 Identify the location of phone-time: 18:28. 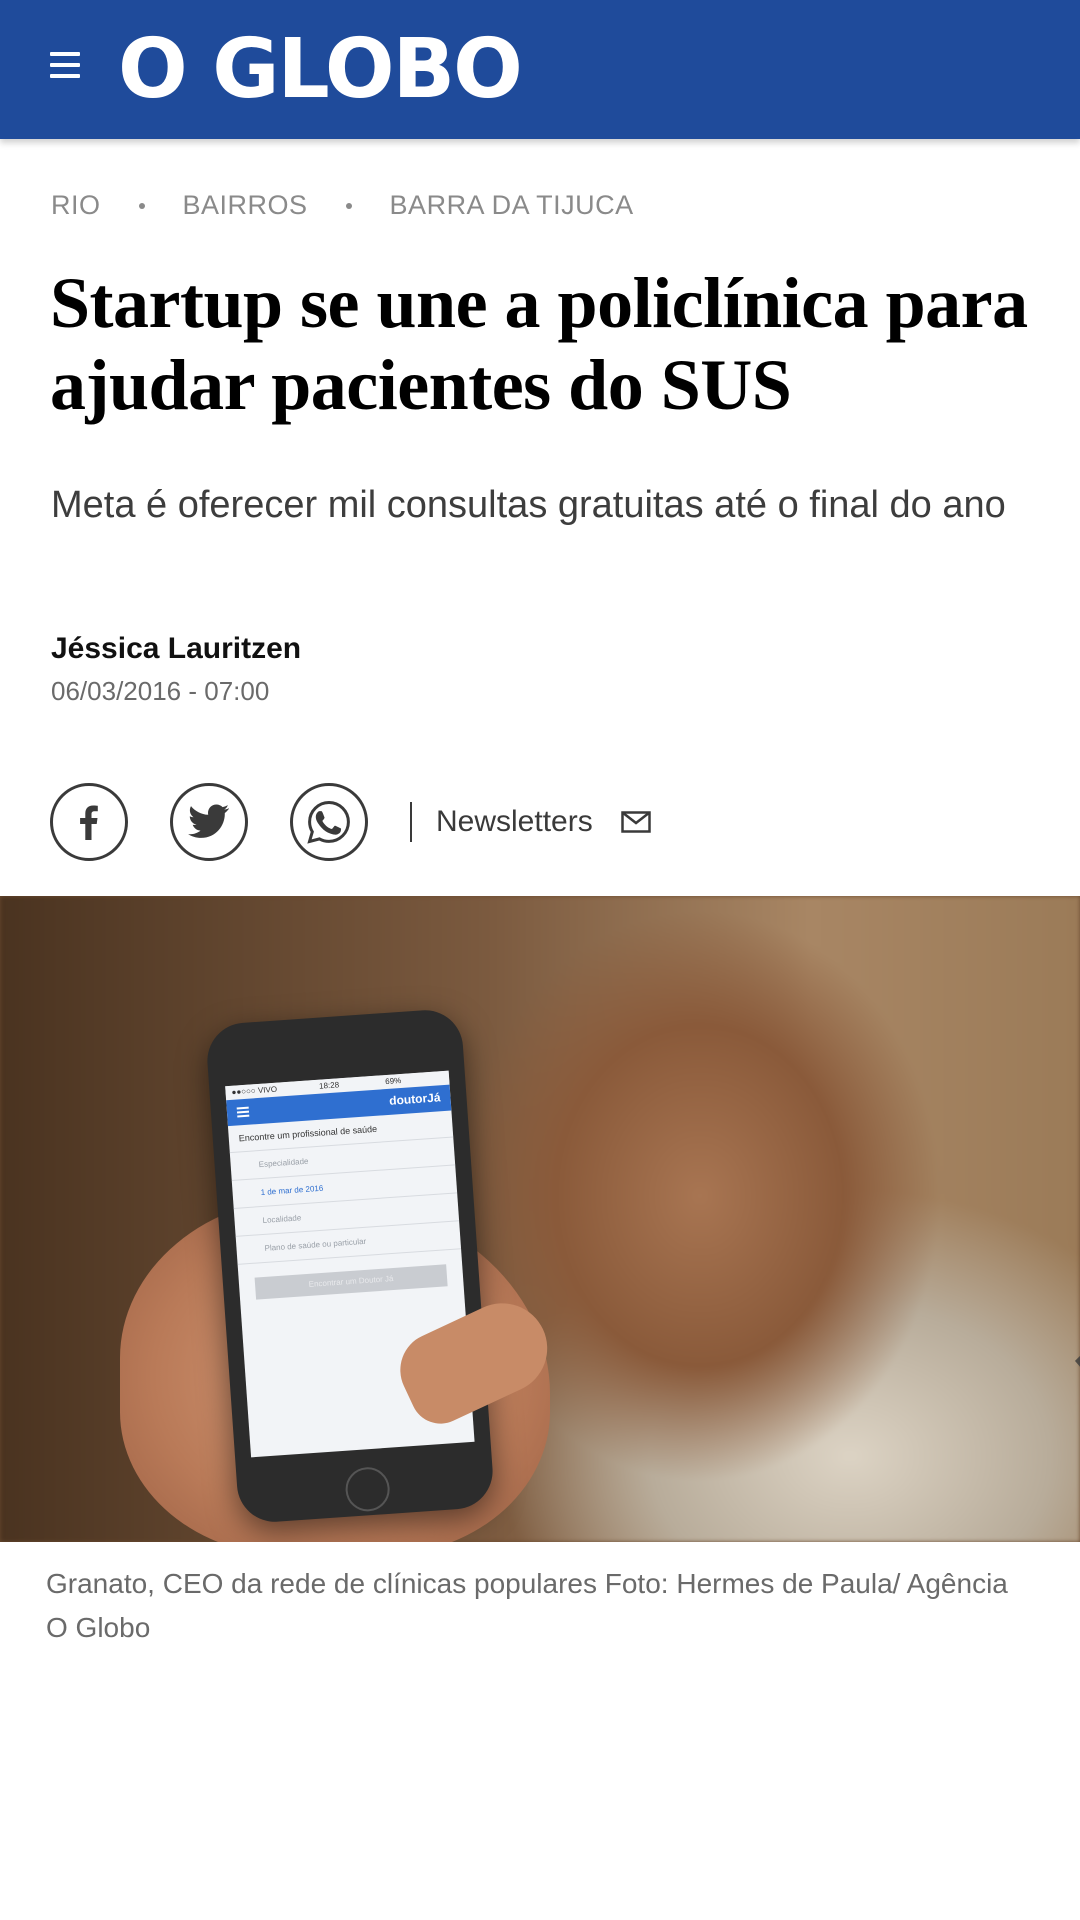
(329, 1085).